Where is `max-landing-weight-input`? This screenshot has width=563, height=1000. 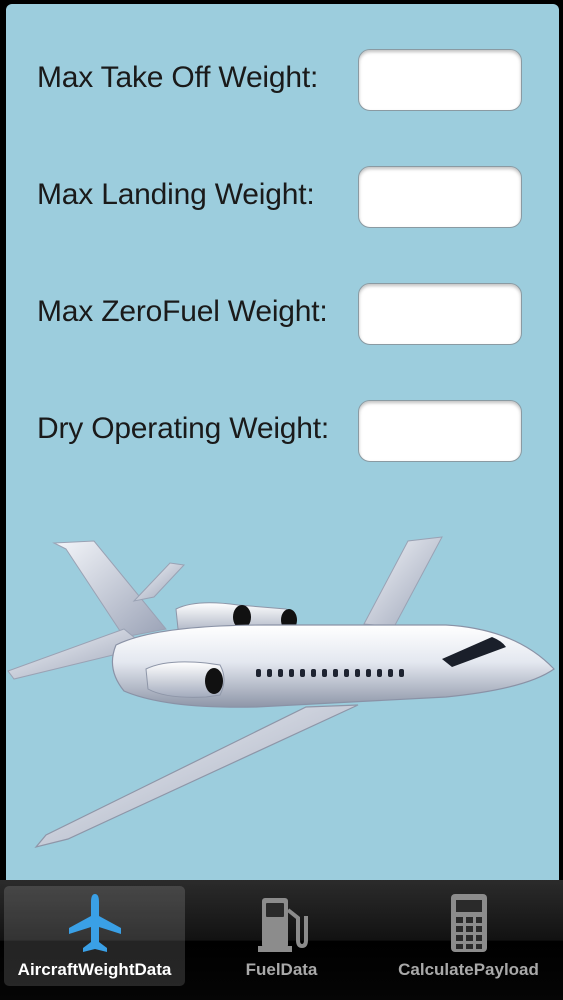 max-landing-weight-input is located at coordinates (440, 197).